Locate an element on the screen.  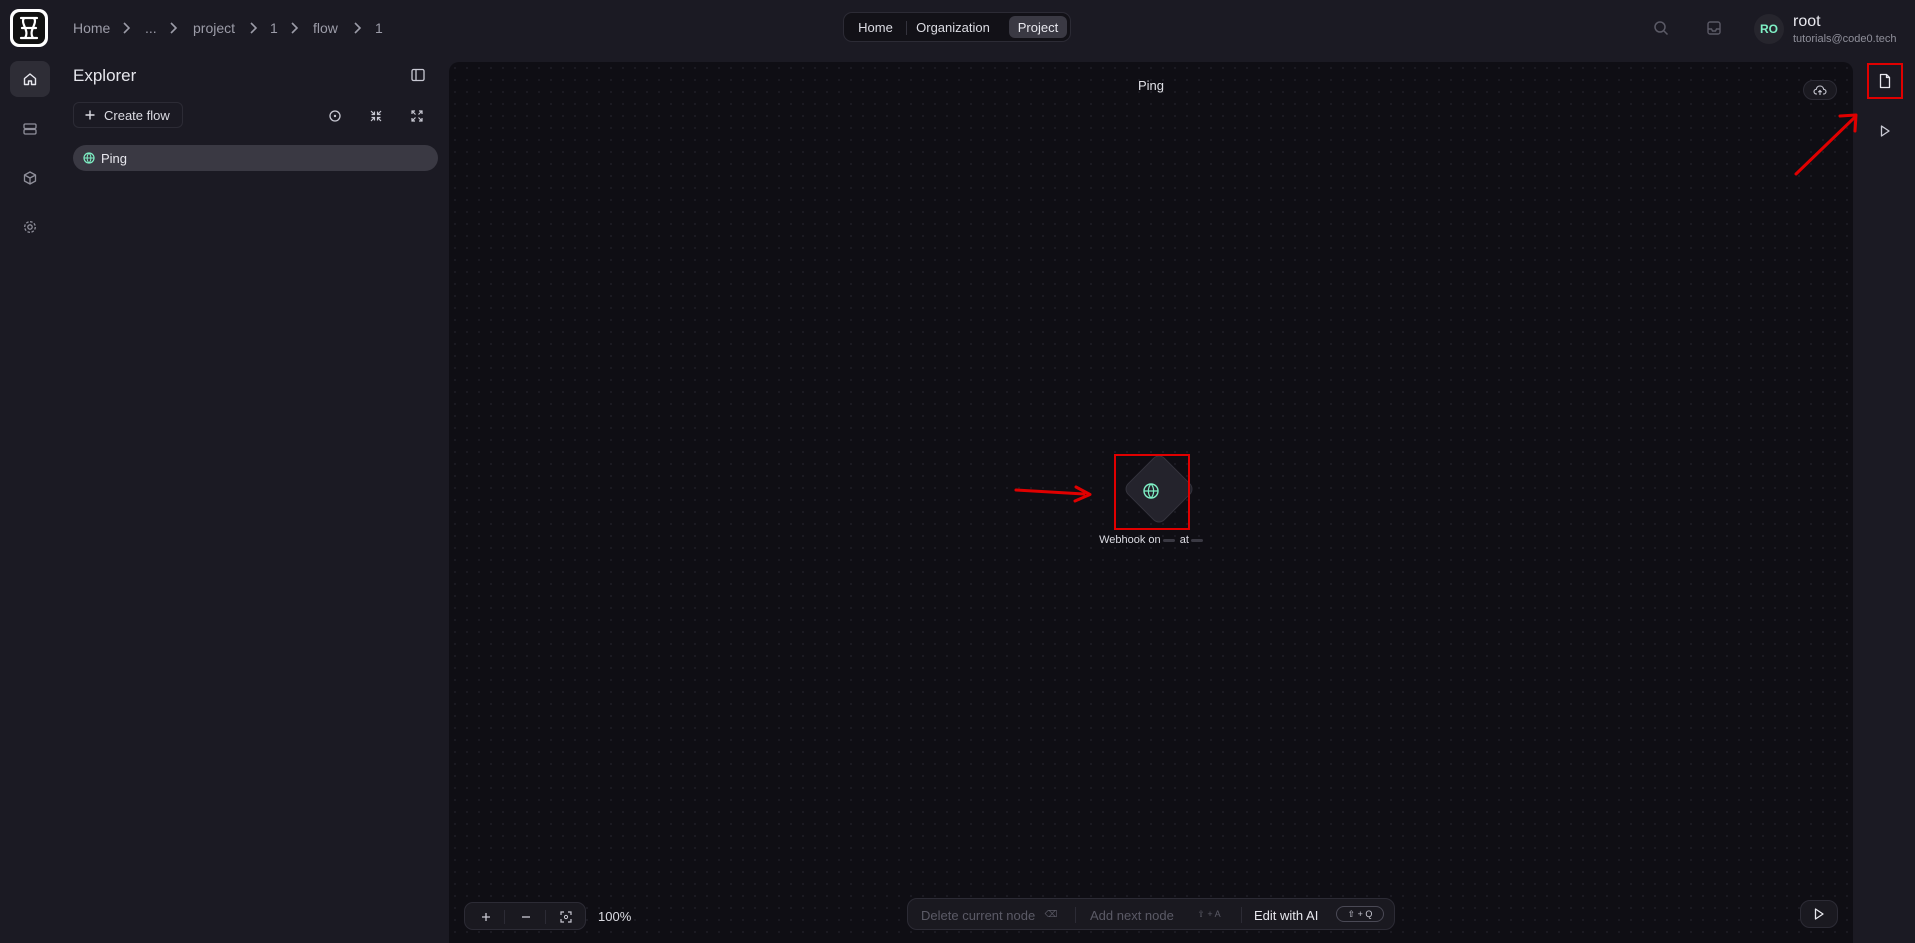
zoom-level: 100% is located at coordinates (615, 916).